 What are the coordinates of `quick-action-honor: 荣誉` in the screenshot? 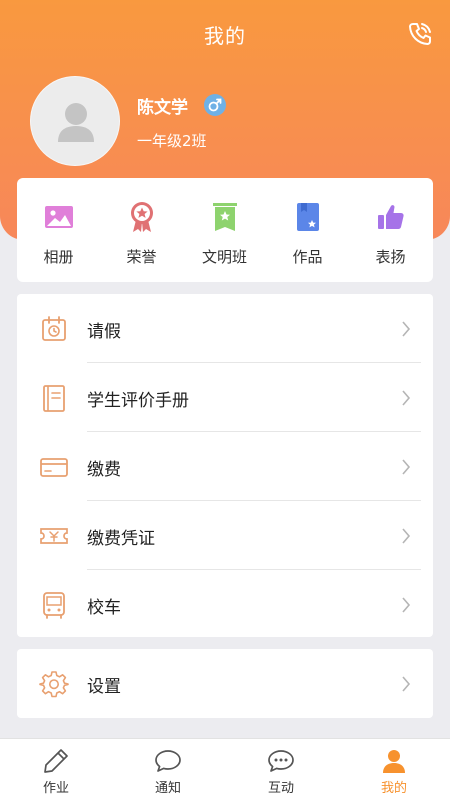 It's located at (141, 230).